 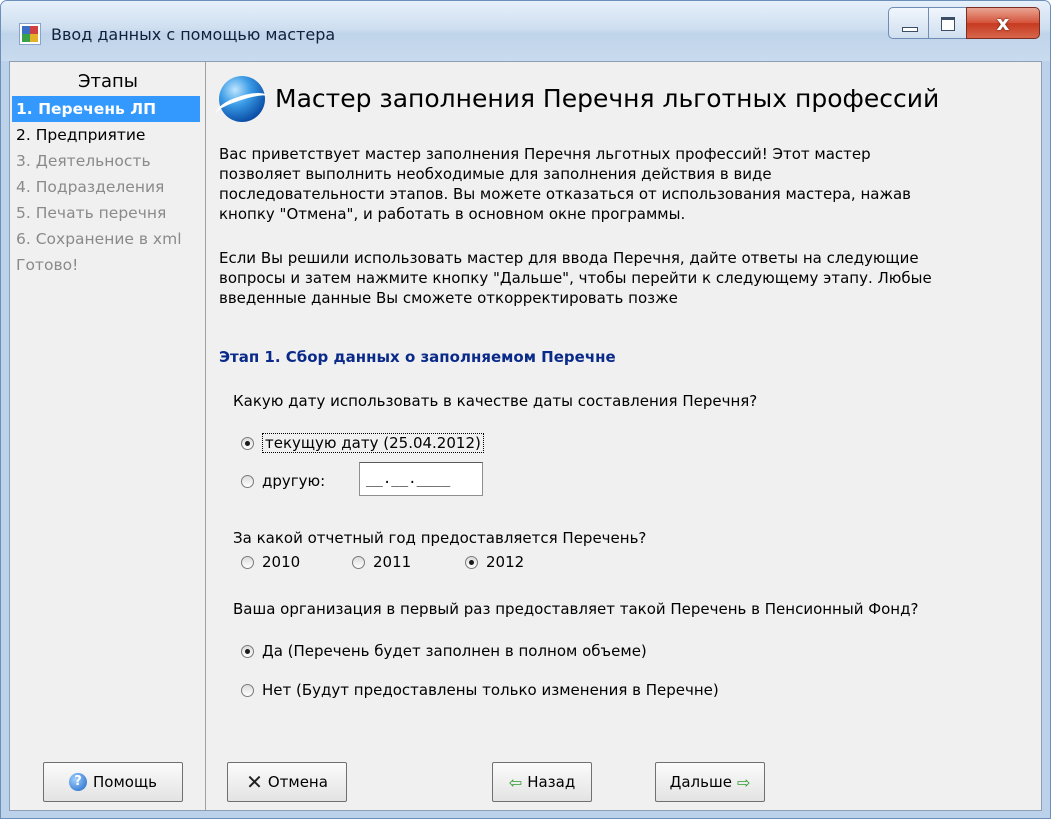 What do you see at coordinates (242, 99) in the screenshot?
I see `globe-logo-icon` at bounding box center [242, 99].